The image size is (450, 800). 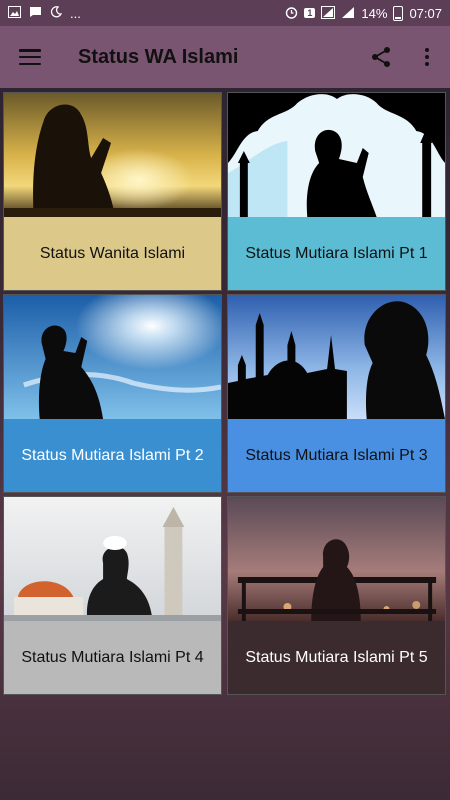 What do you see at coordinates (398, 13) in the screenshot?
I see `battery-icon` at bounding box center [398, 13].